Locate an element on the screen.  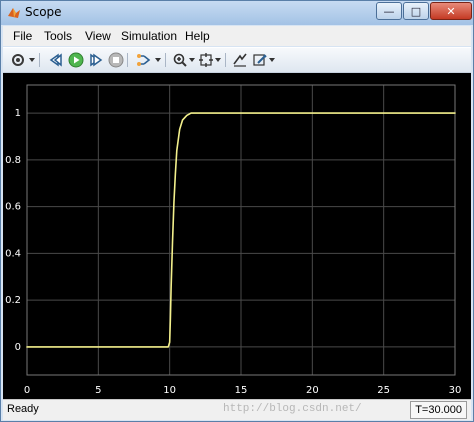
menu-file-label: File is located at coordinates (23, 36).